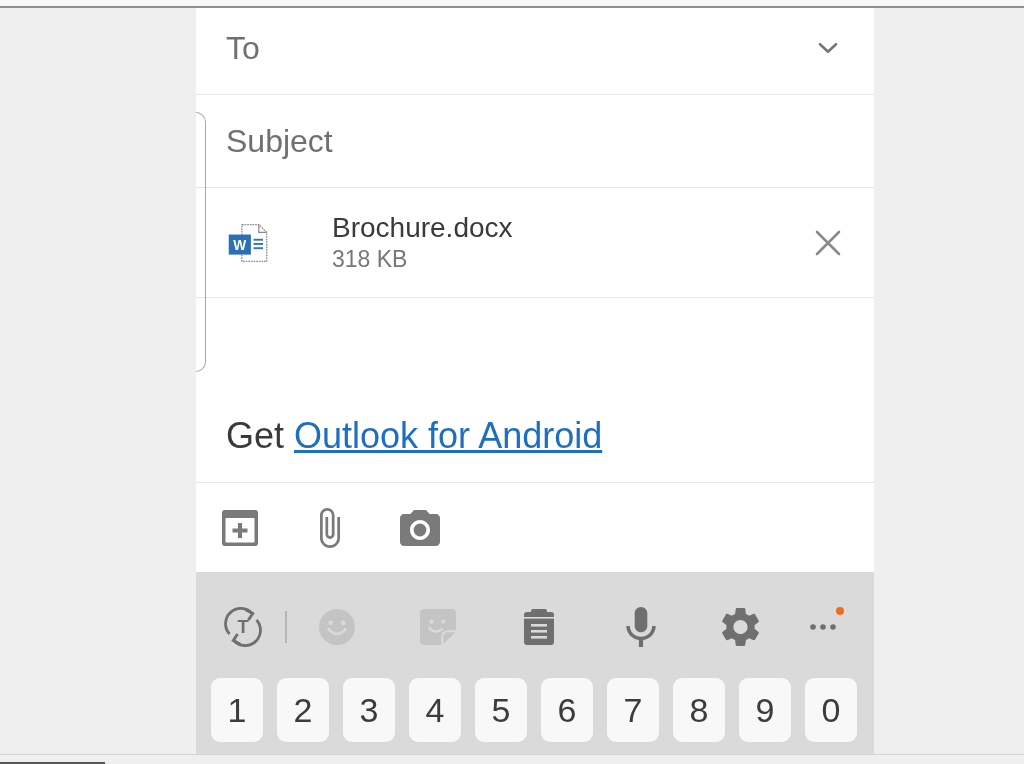 This screenshot has height=764, width=1024. Describe the element at coordinates (633, 710) in the screenshot. I see `number-key: 7` at that location.